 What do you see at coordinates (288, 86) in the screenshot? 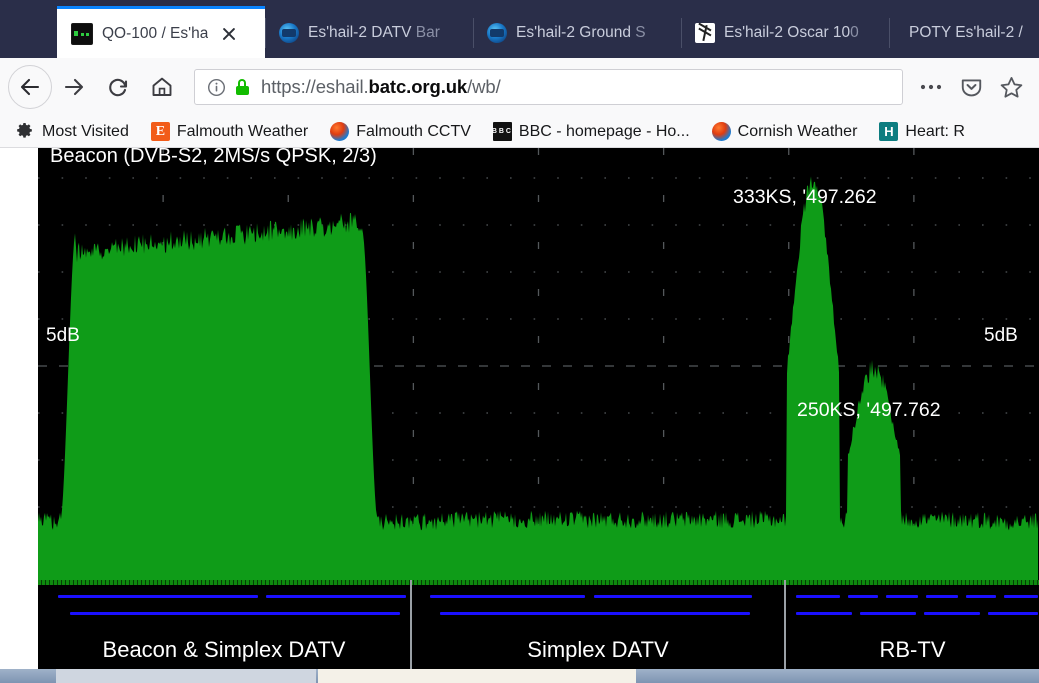
I see `url-scheme: https://` at bounding box center [288, 86].